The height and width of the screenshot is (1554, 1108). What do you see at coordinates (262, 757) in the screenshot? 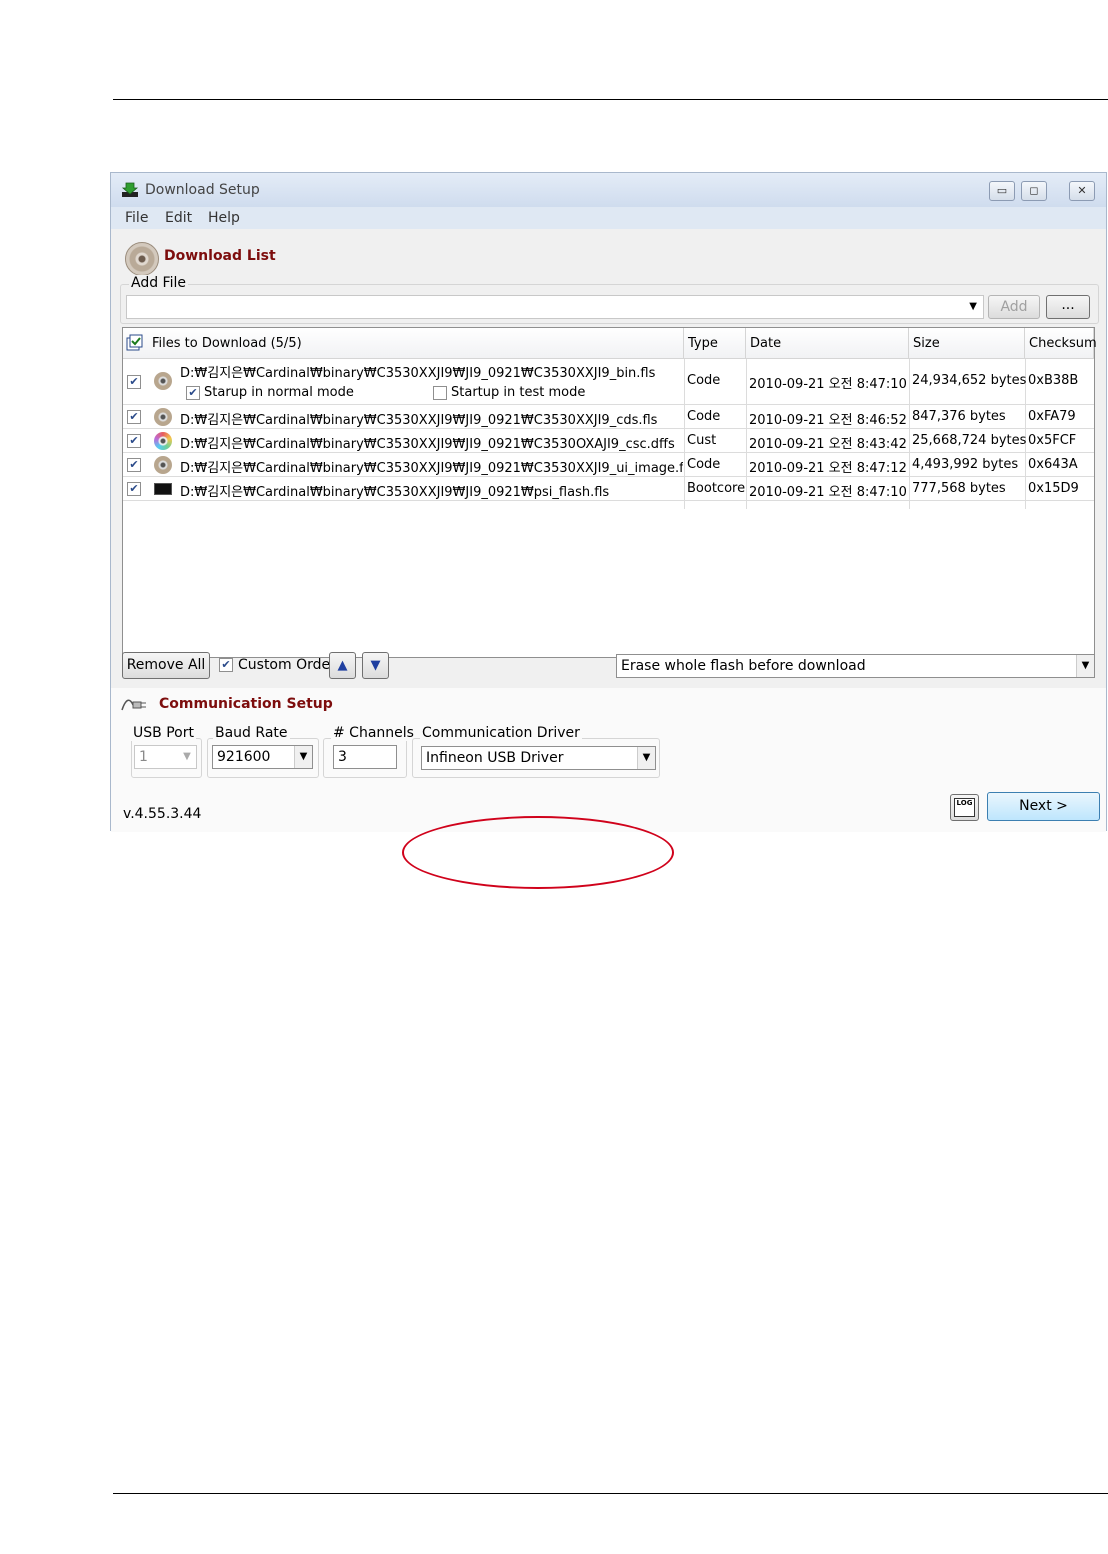
I see `baud-rate-select: 921600 ▼` at bounding box center [262, 757].